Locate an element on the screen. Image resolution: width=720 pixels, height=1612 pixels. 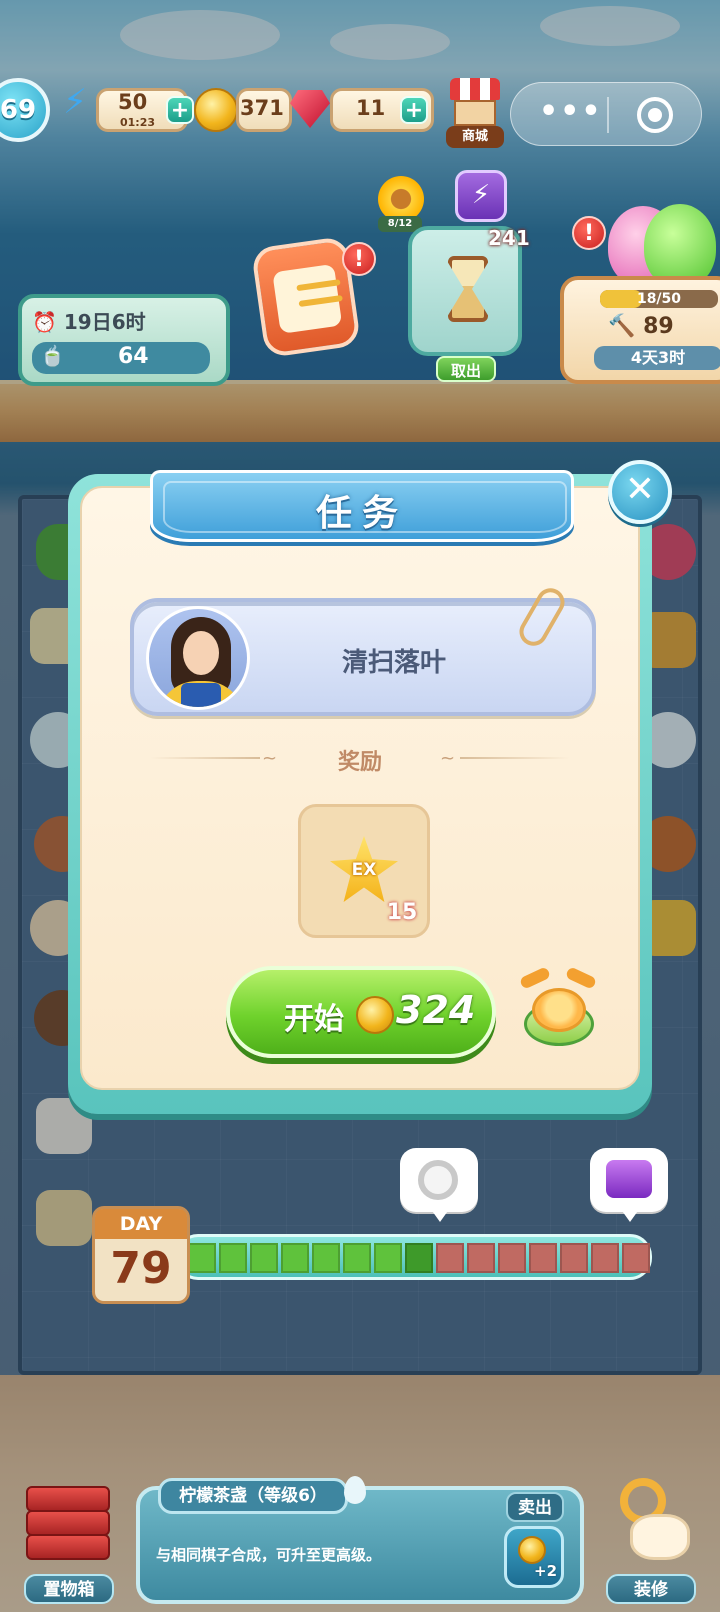
modal-title: 任务 is located at coordinates (361, 513).